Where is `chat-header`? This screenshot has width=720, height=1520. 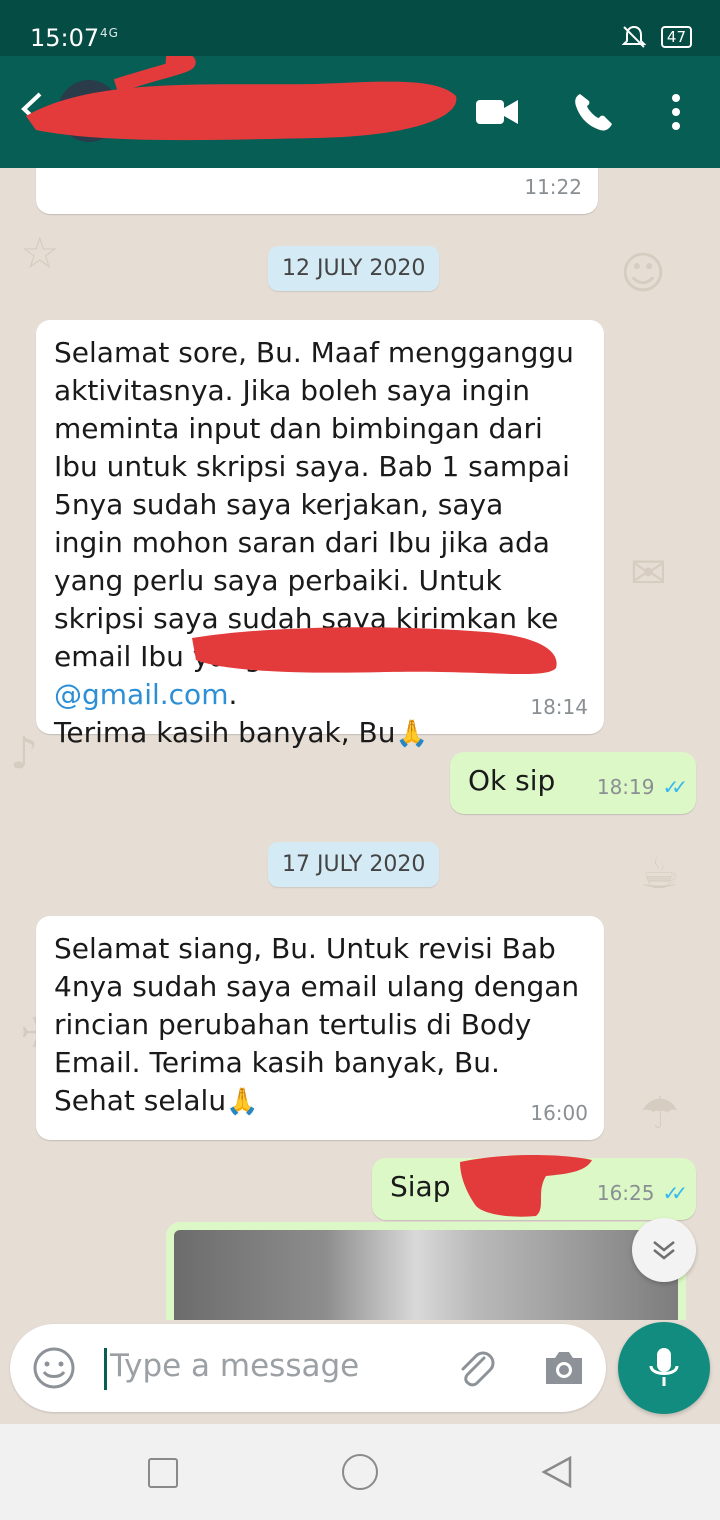 chat-header is located at coordinates (360, 112).